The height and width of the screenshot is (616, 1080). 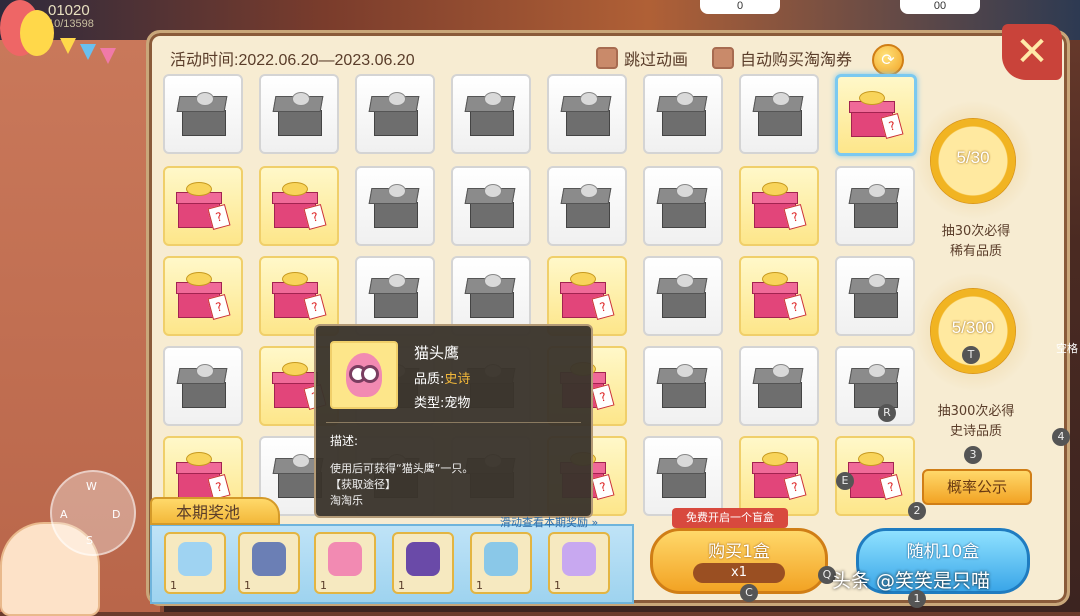 What do you see at coordinates (429, 403) in the screenshot?
I see `type-label: 类型:` at bounding box center [429, 403].